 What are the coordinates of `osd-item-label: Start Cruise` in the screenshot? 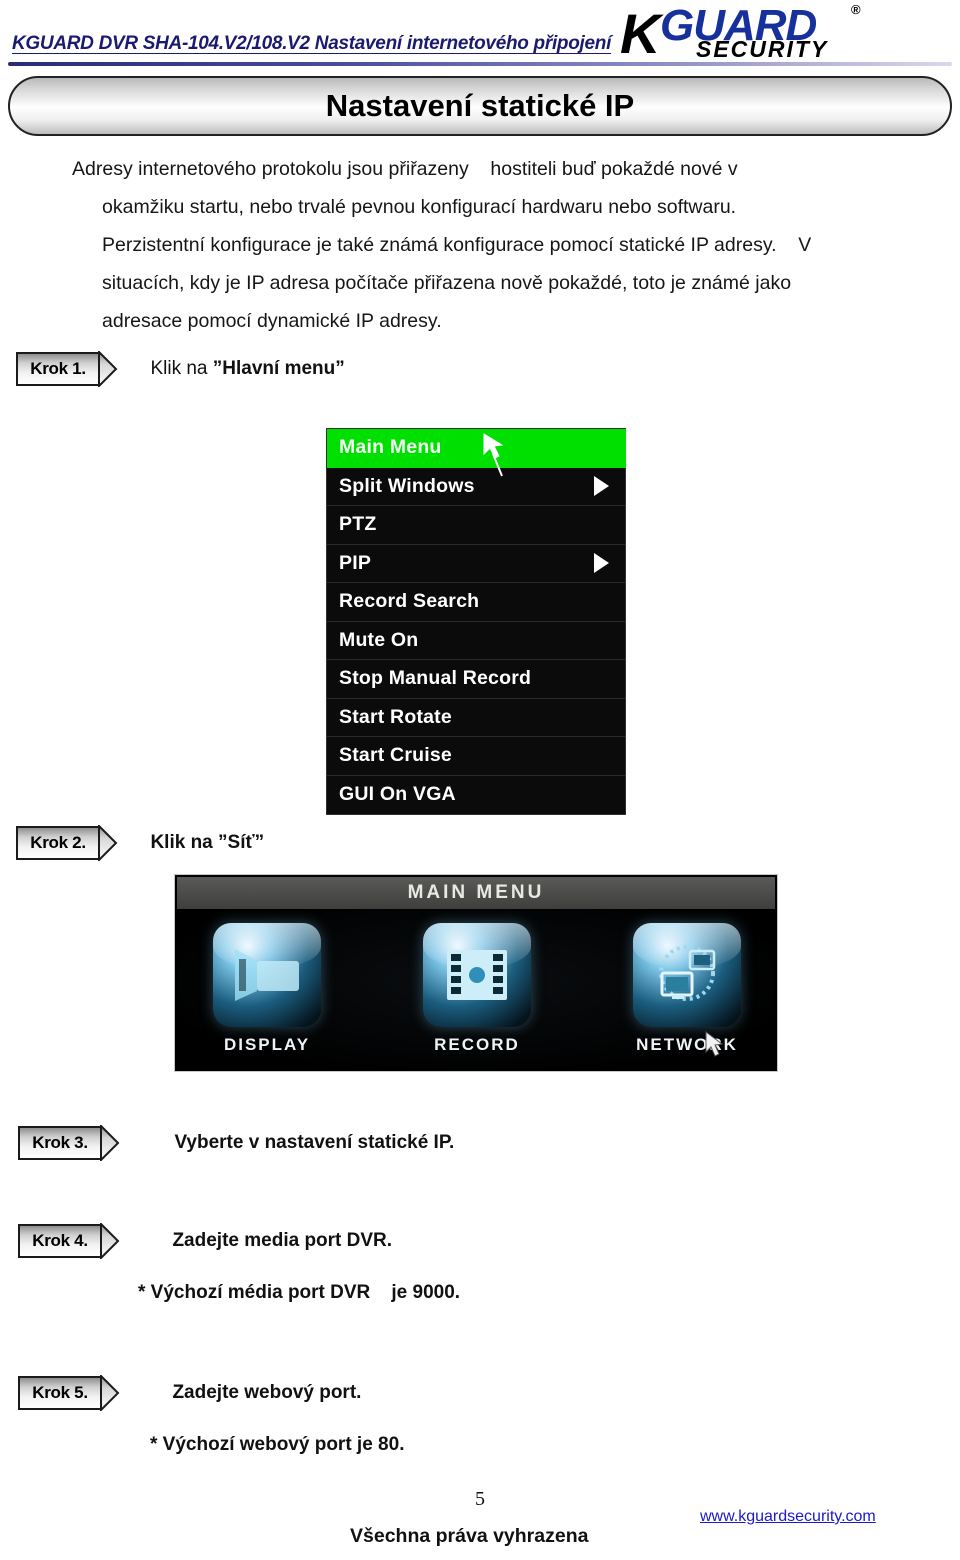 It's located at (395, 755).